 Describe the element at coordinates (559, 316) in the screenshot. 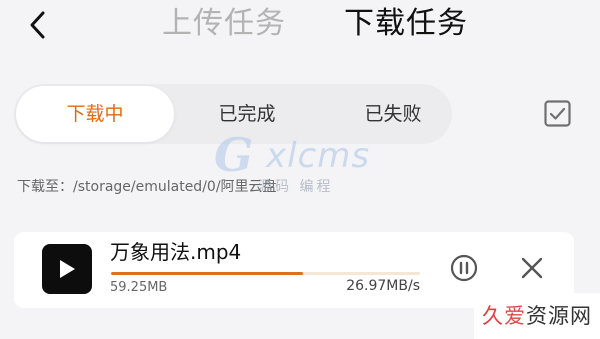

I see `site-badge-rest: 资源网` at that location.